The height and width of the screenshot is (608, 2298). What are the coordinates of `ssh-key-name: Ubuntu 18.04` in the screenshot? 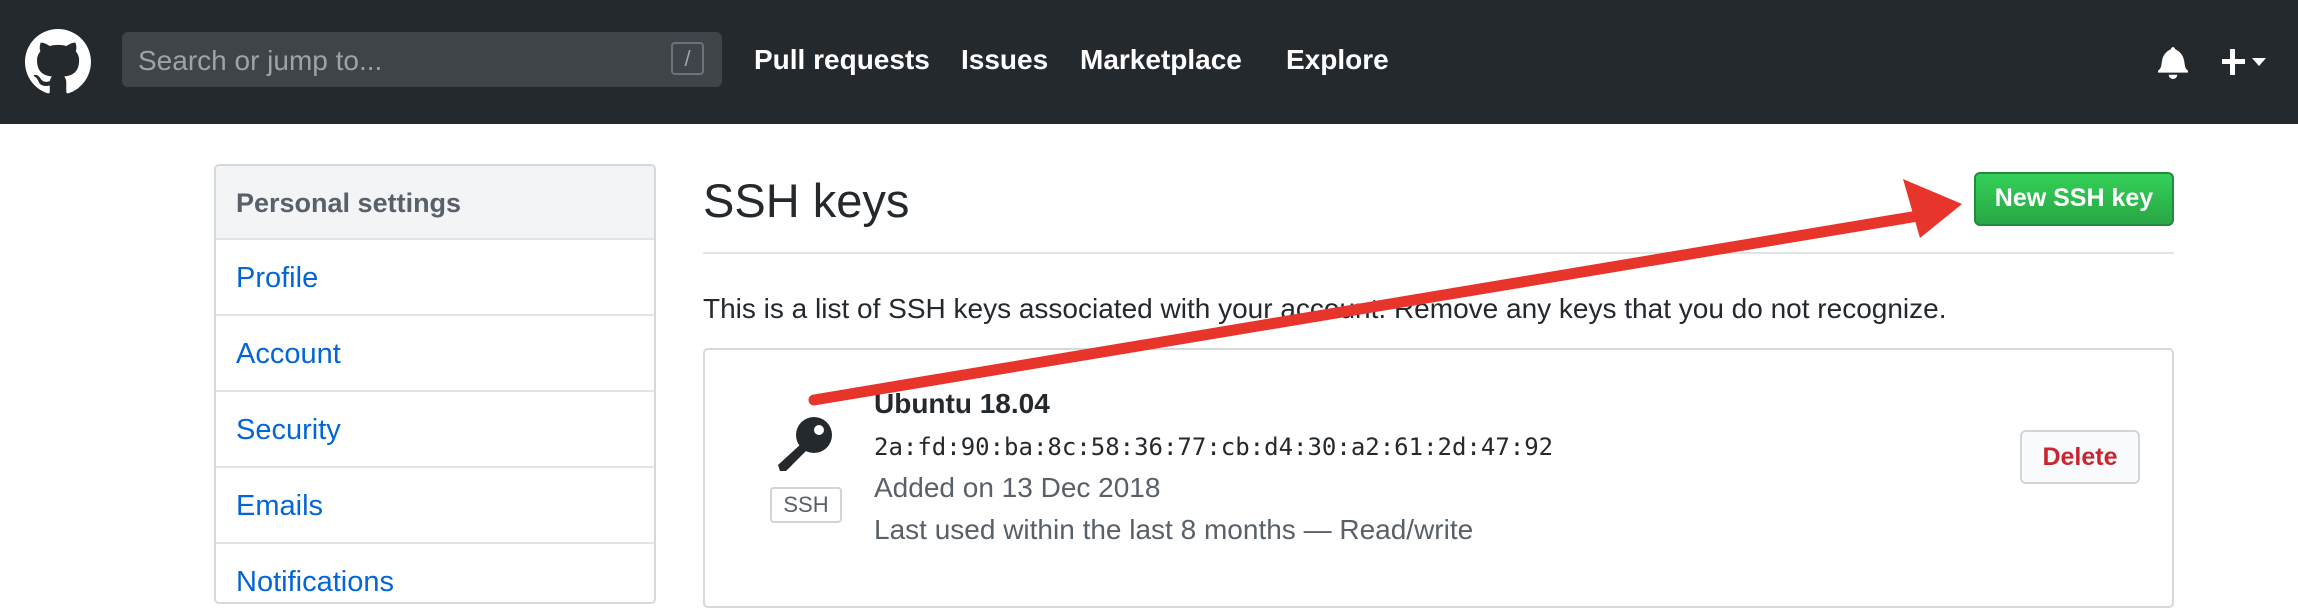 It's located at (962, 403).